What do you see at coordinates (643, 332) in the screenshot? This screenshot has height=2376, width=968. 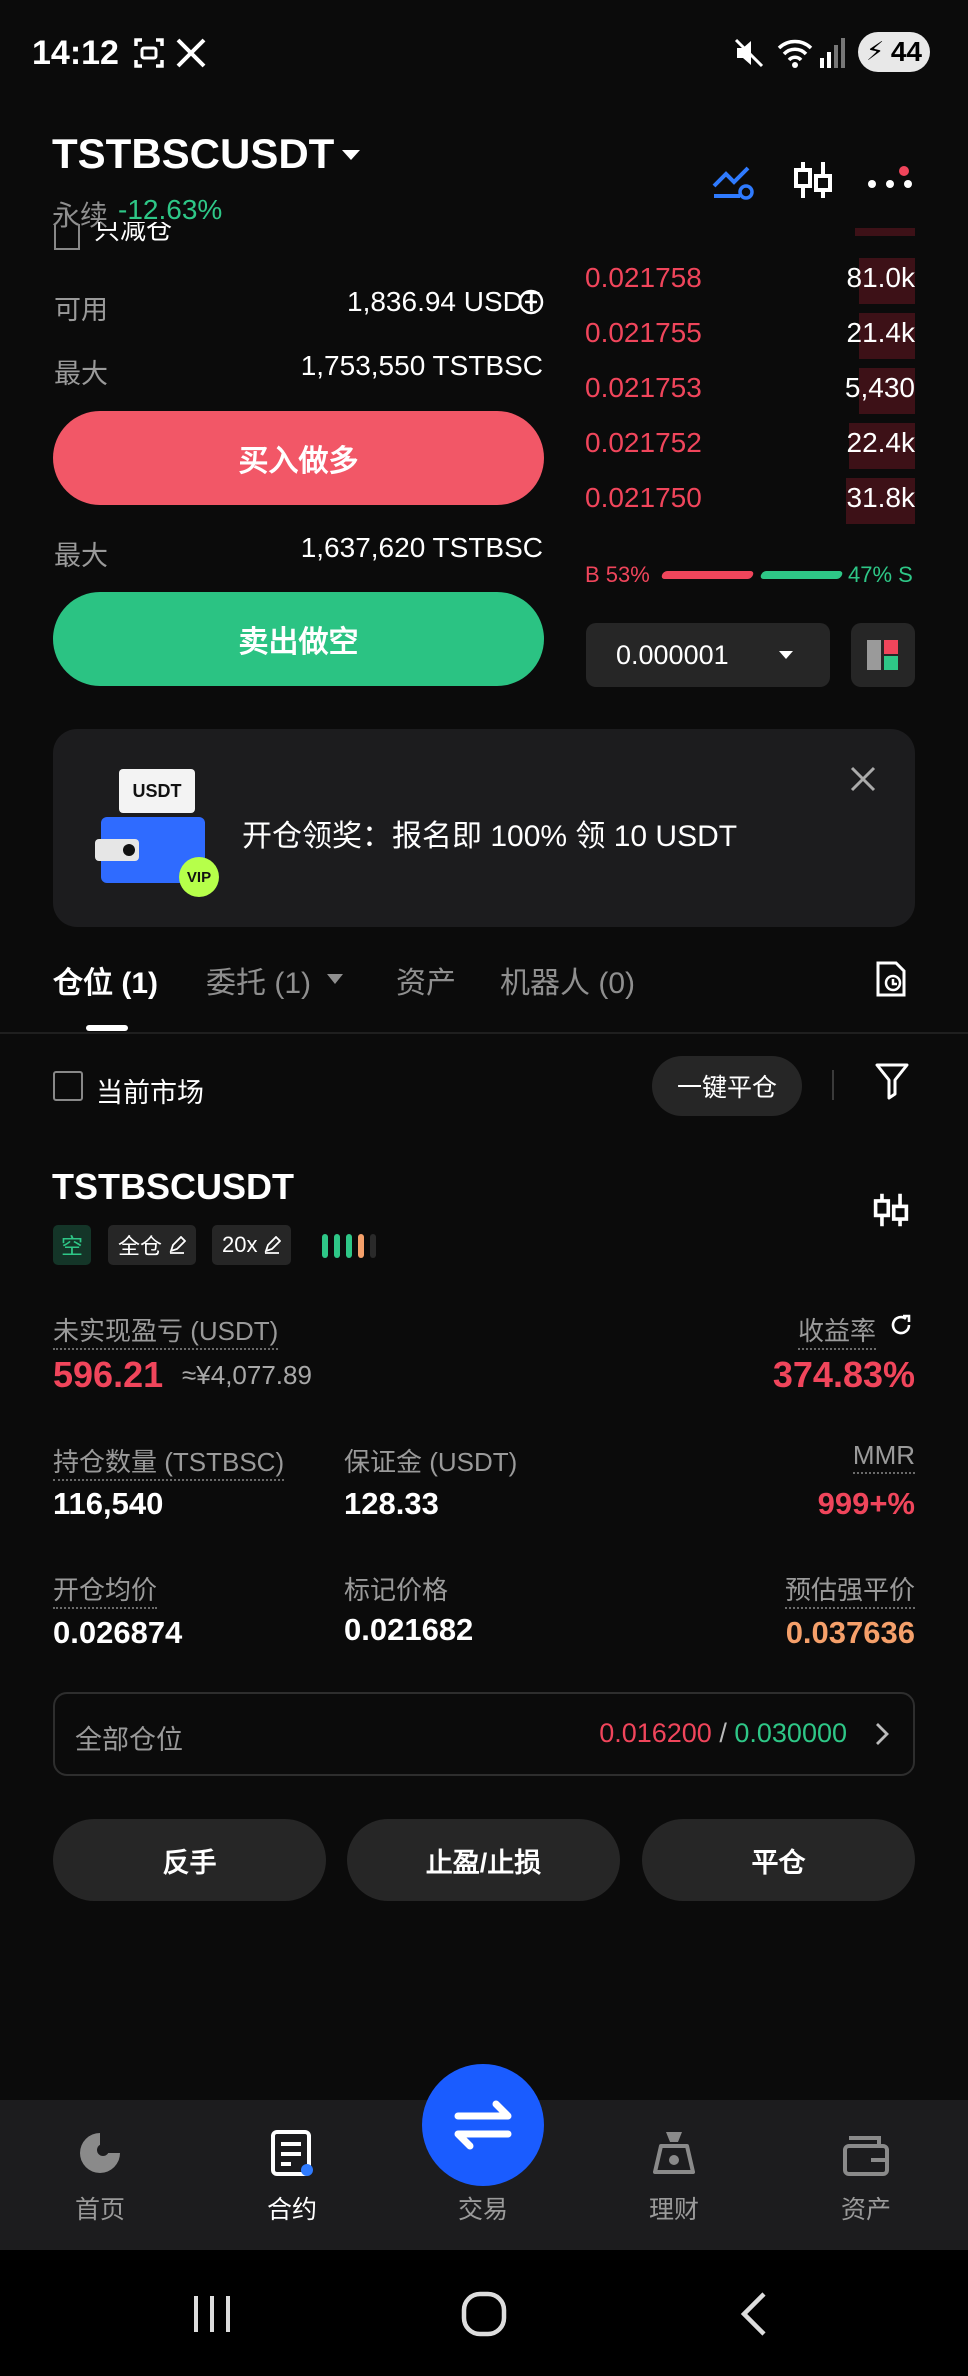 I see `orderbook-ask-price: 0.021755` at bounding box center [643, 332].